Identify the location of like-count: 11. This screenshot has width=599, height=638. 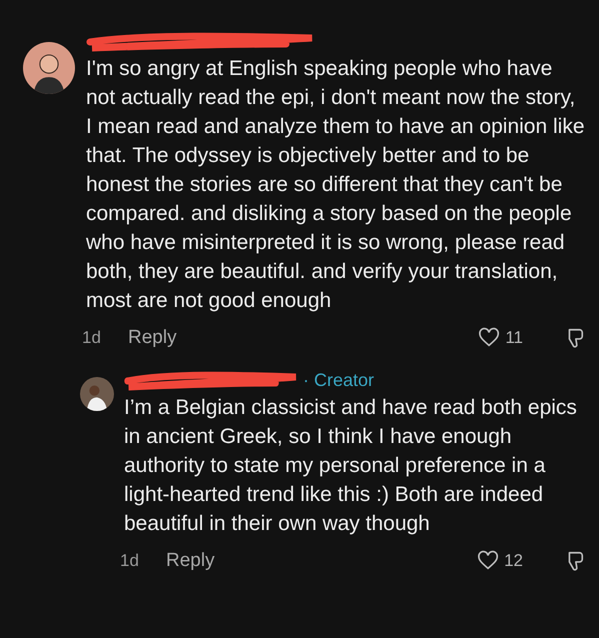
(514, 338).